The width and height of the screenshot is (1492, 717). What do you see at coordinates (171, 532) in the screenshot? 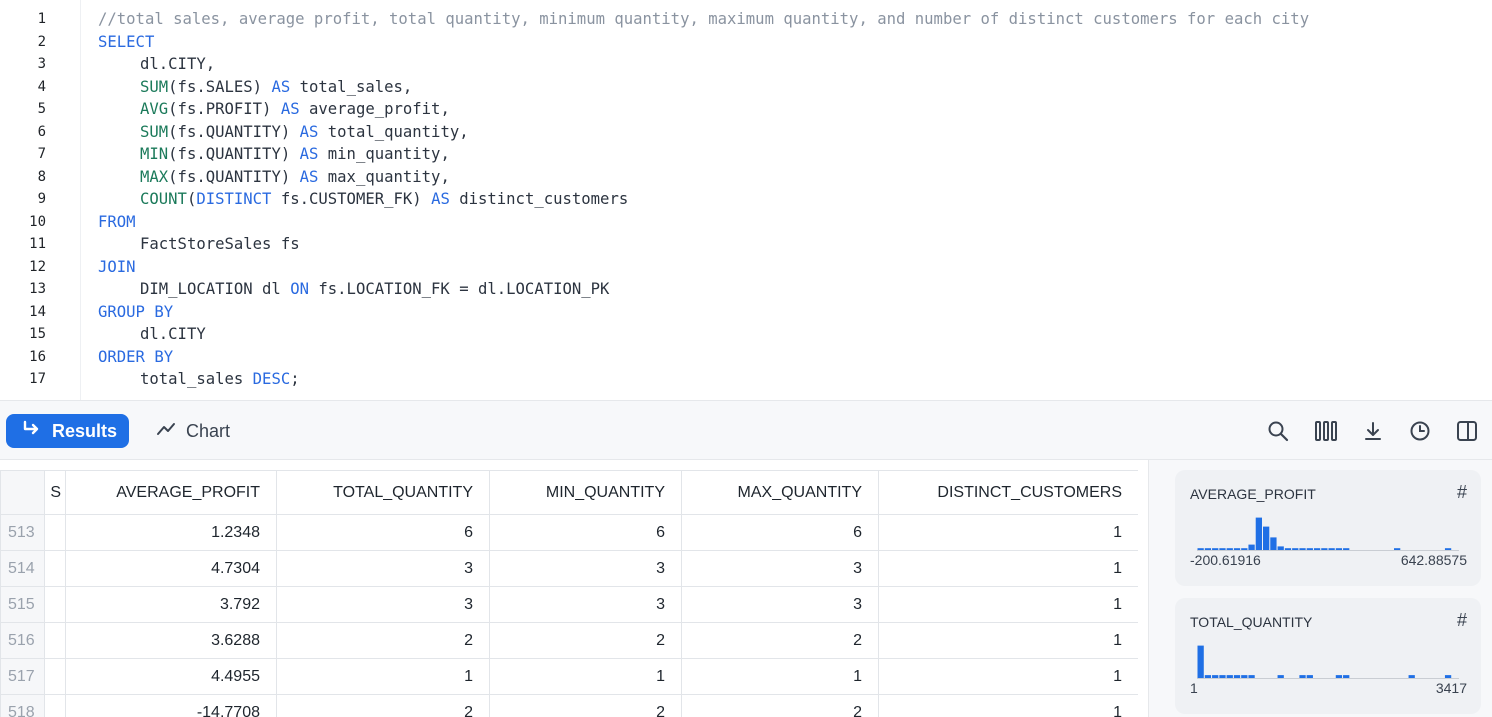
I see `table-cell: 1.2348` at bounding box center [171, 532].